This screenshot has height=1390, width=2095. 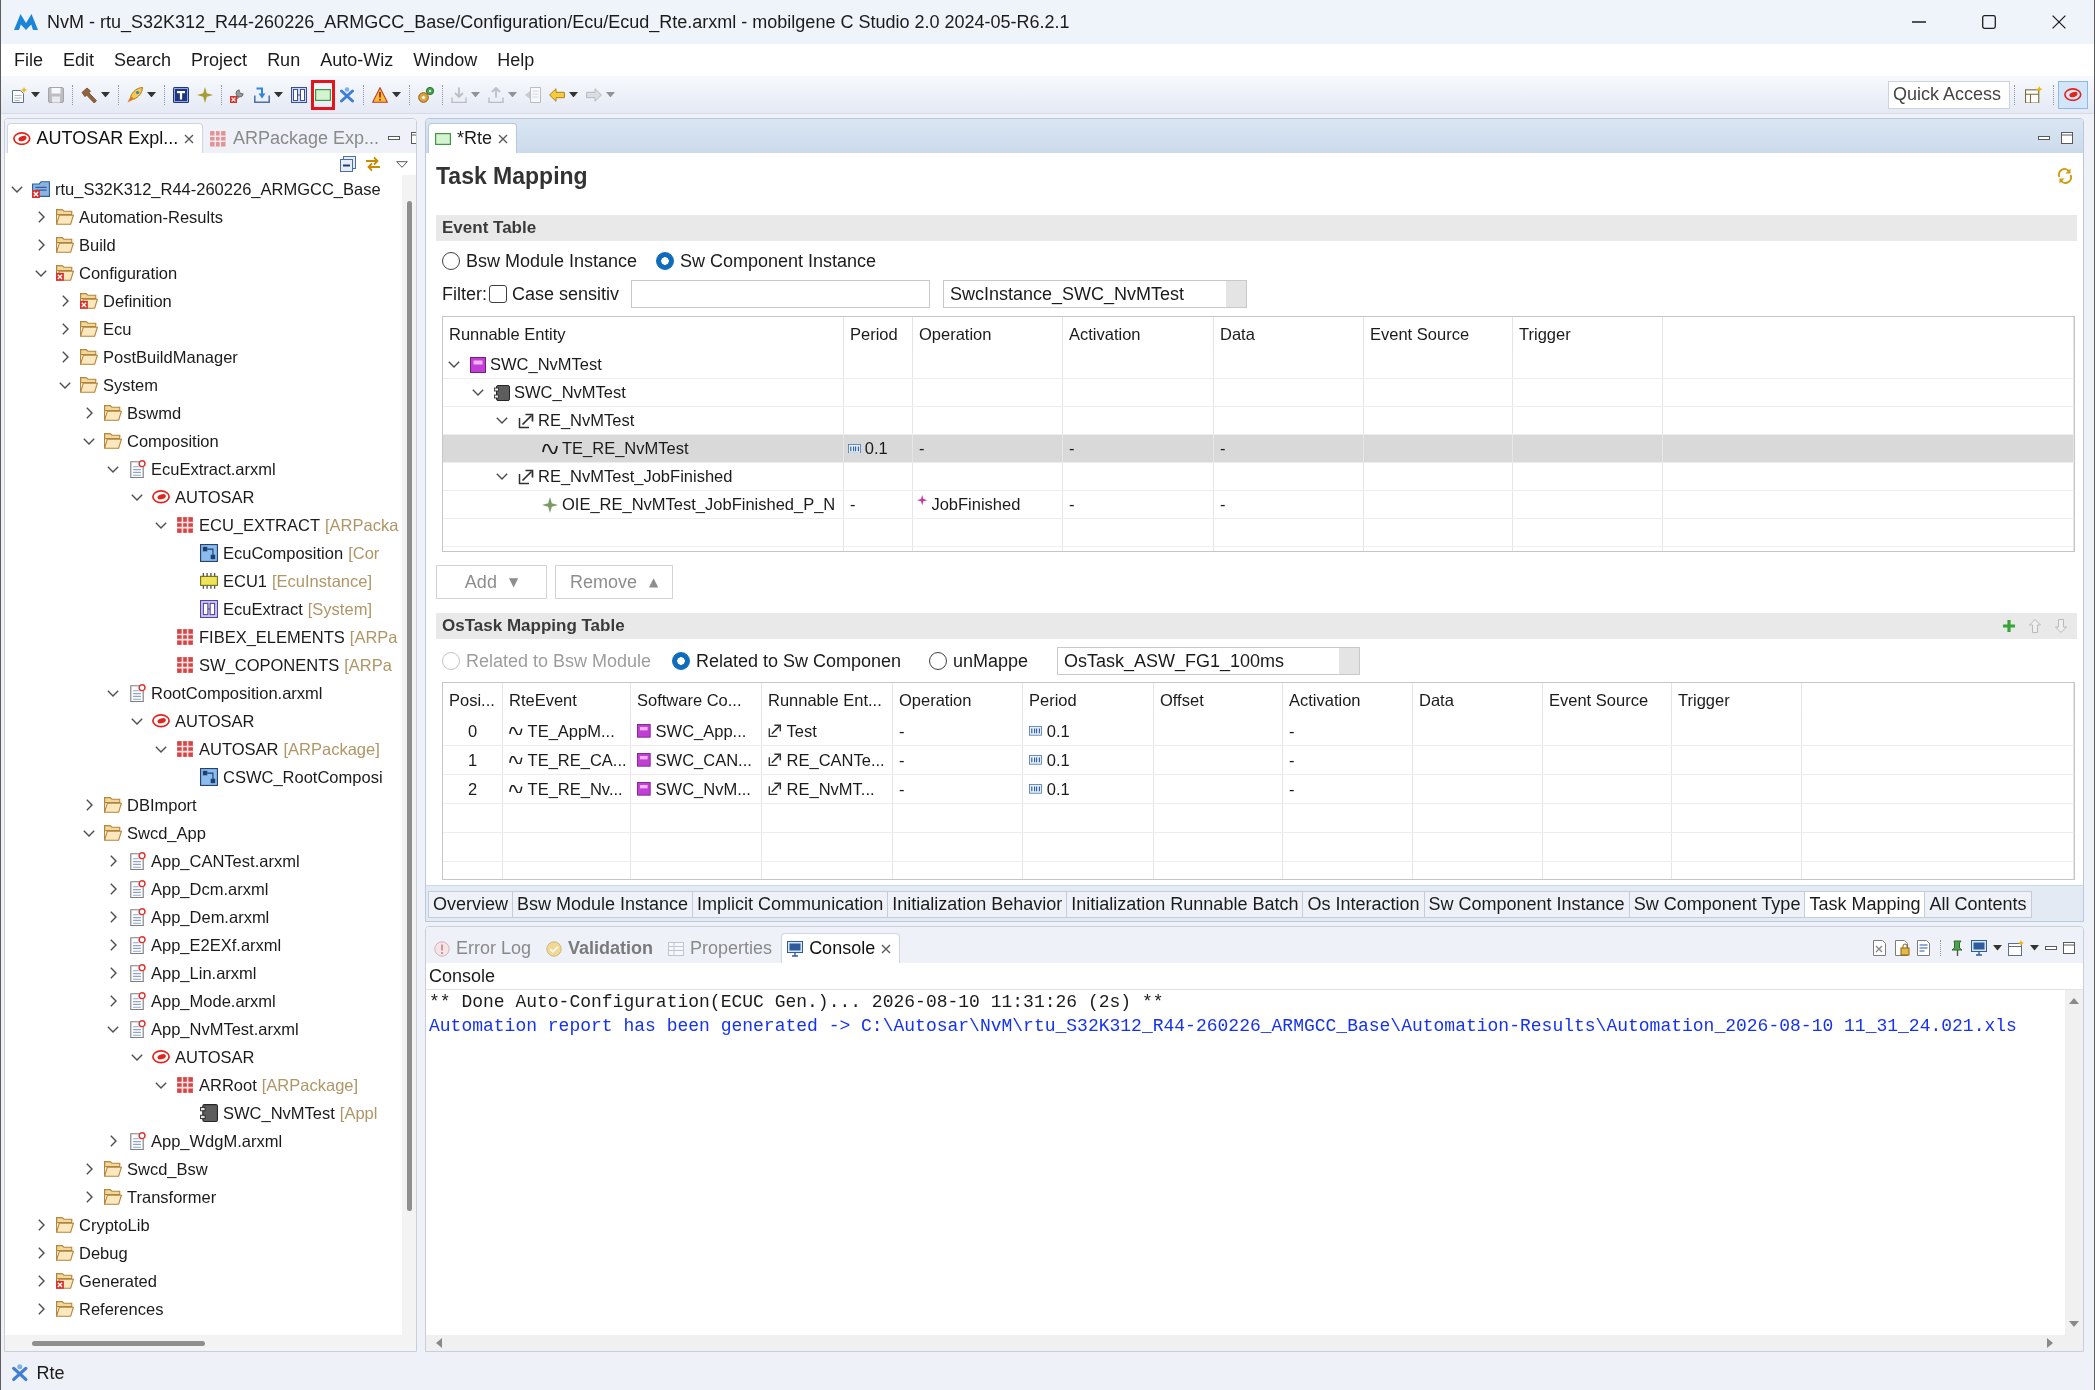 I want to click on tree-item: App_Dem.arxml, so click(x=199, y=917).